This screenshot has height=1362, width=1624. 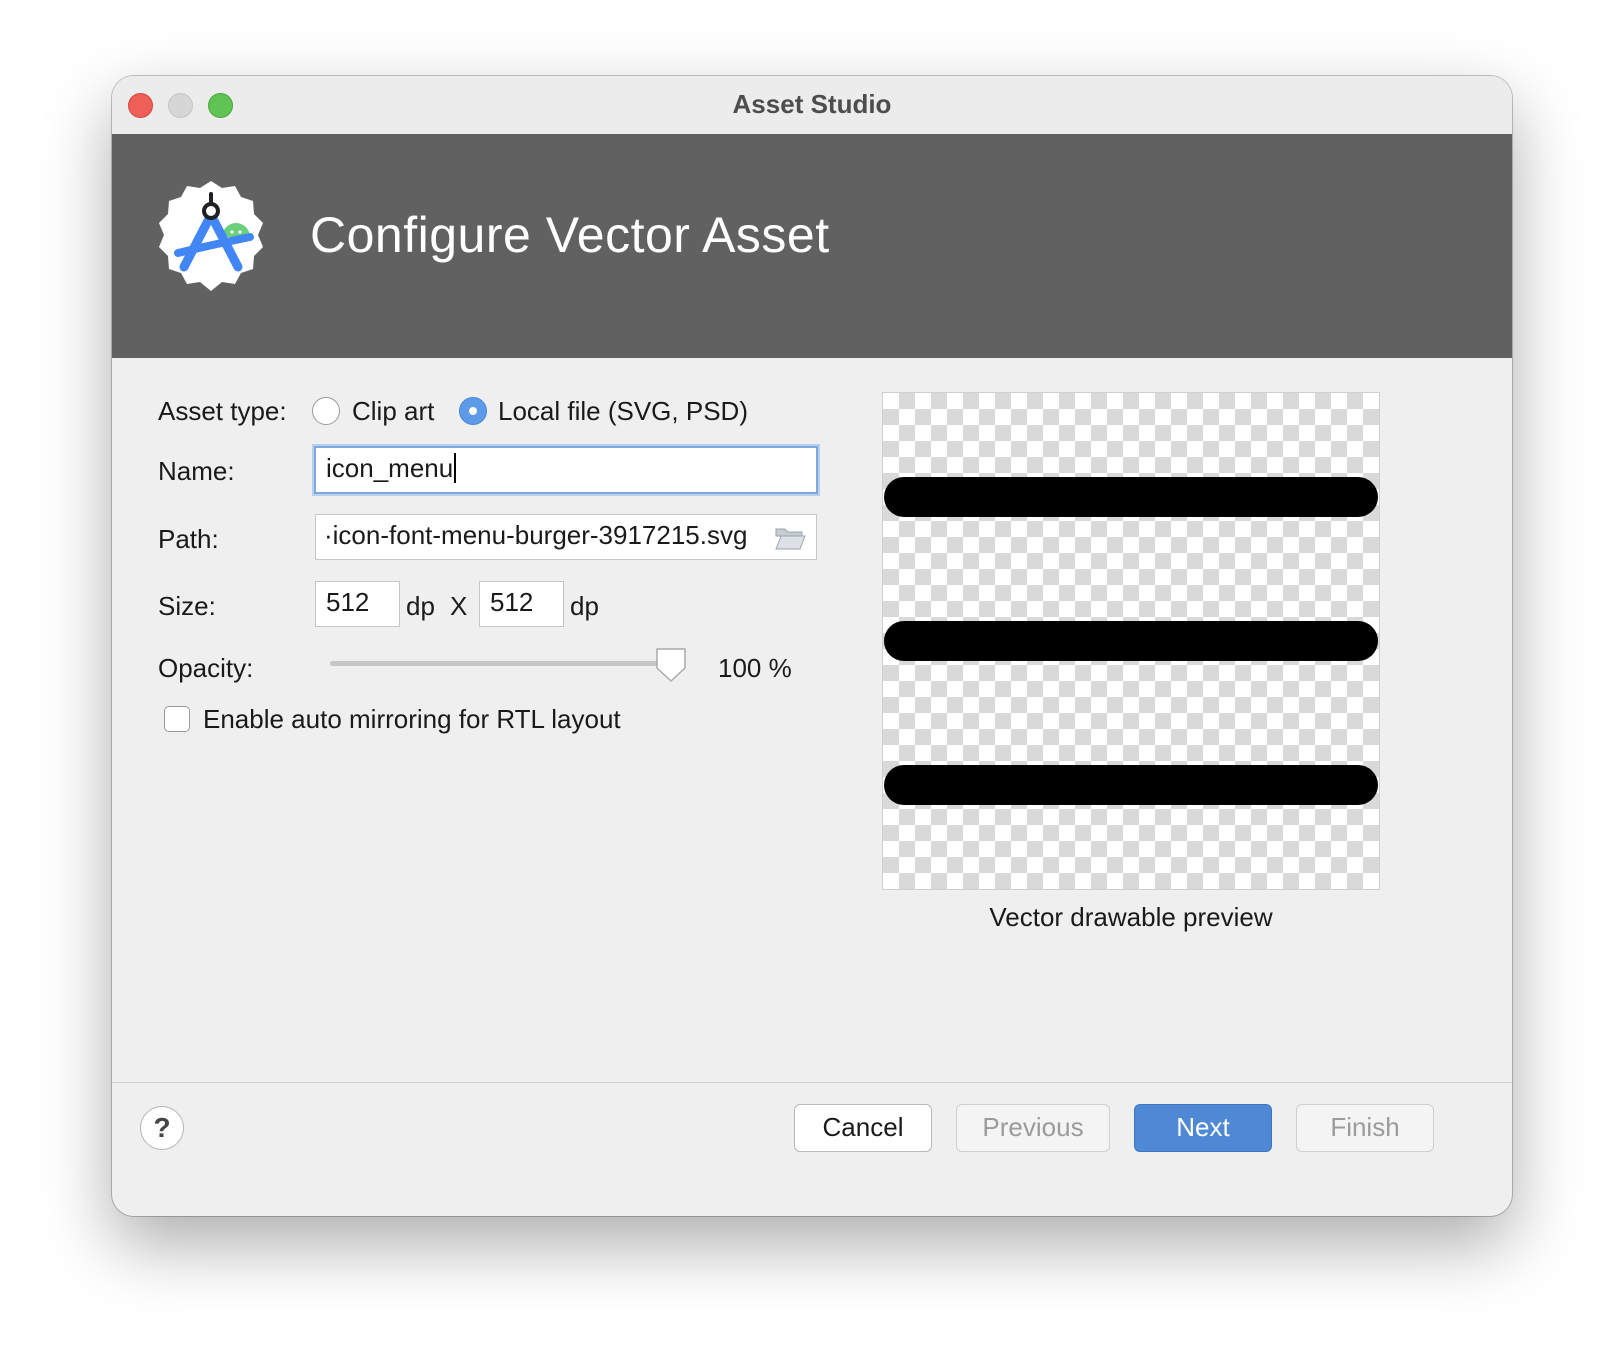 What do you see at coordinates (1033, 1128) in the screenshot?
I see `previous-button: Previous` at bounding box center [1033, 1128].